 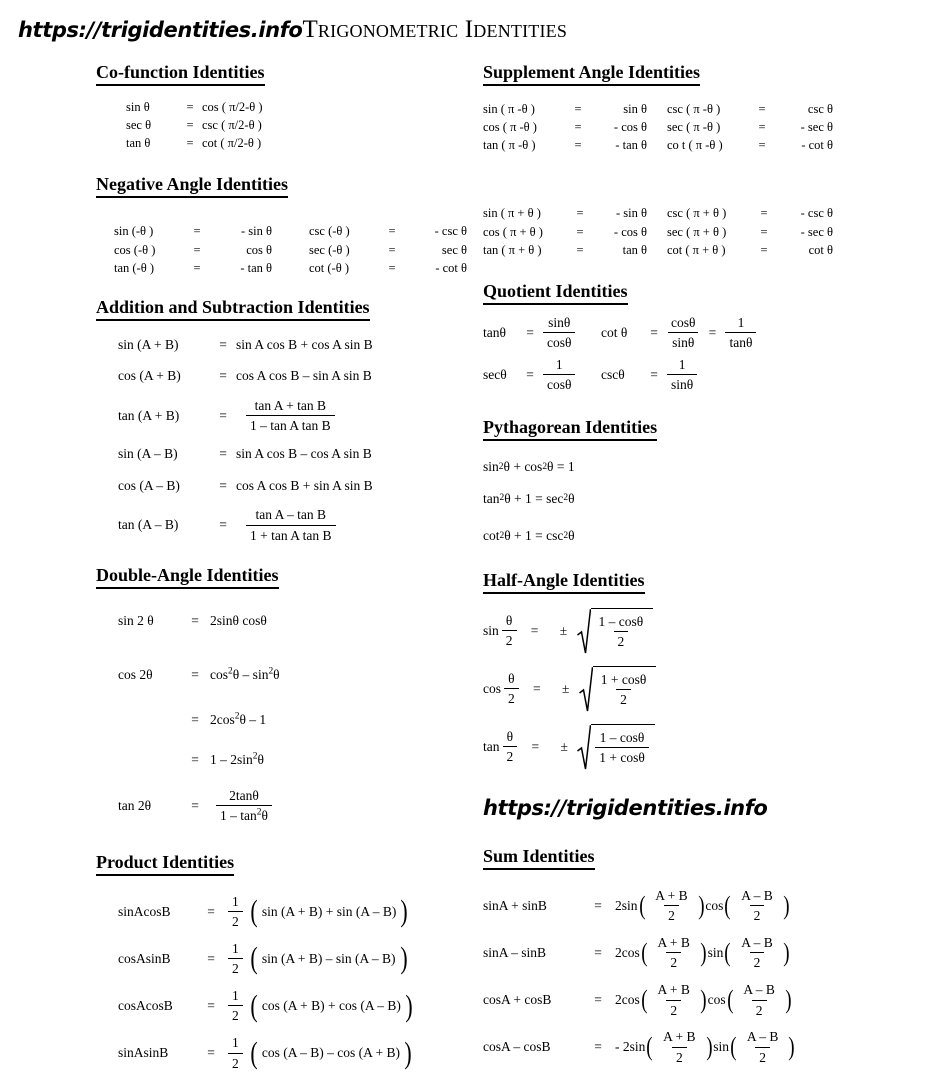 What do you see at coordinates (679, 333) in the screenshot?
I see `formula-row: cot θ = cosθ sinθ = 1 tanθ` at bounding box center [679, 333].